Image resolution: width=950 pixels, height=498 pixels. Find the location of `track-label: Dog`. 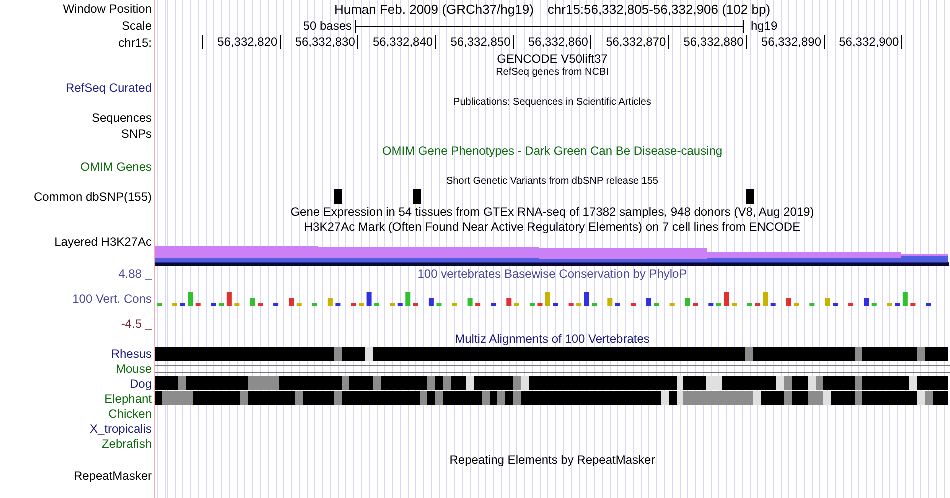

track-label: Dog is located at coordinates (141, 383).